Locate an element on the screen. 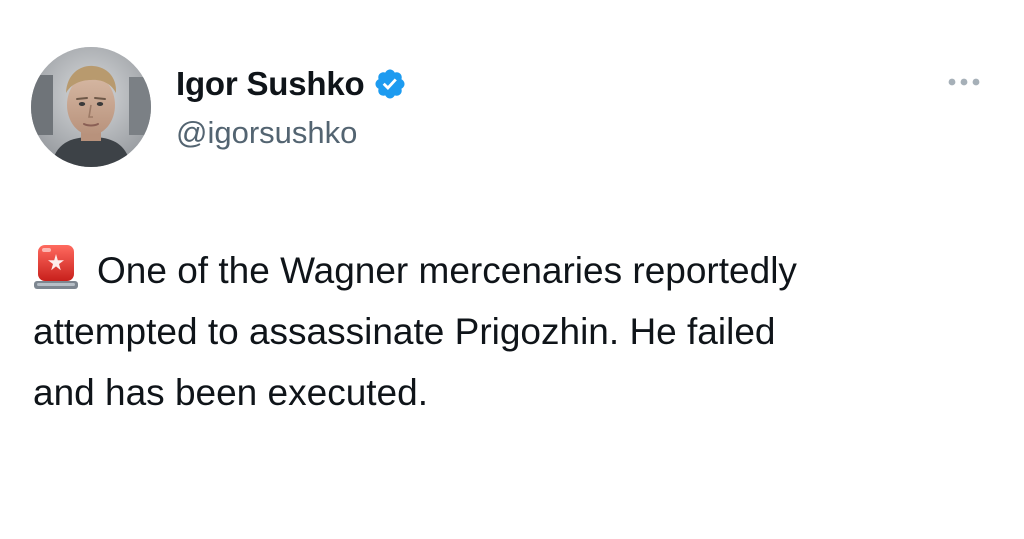 The image size is (1024, 539). author-avatar is located at coordinates (91, 107).